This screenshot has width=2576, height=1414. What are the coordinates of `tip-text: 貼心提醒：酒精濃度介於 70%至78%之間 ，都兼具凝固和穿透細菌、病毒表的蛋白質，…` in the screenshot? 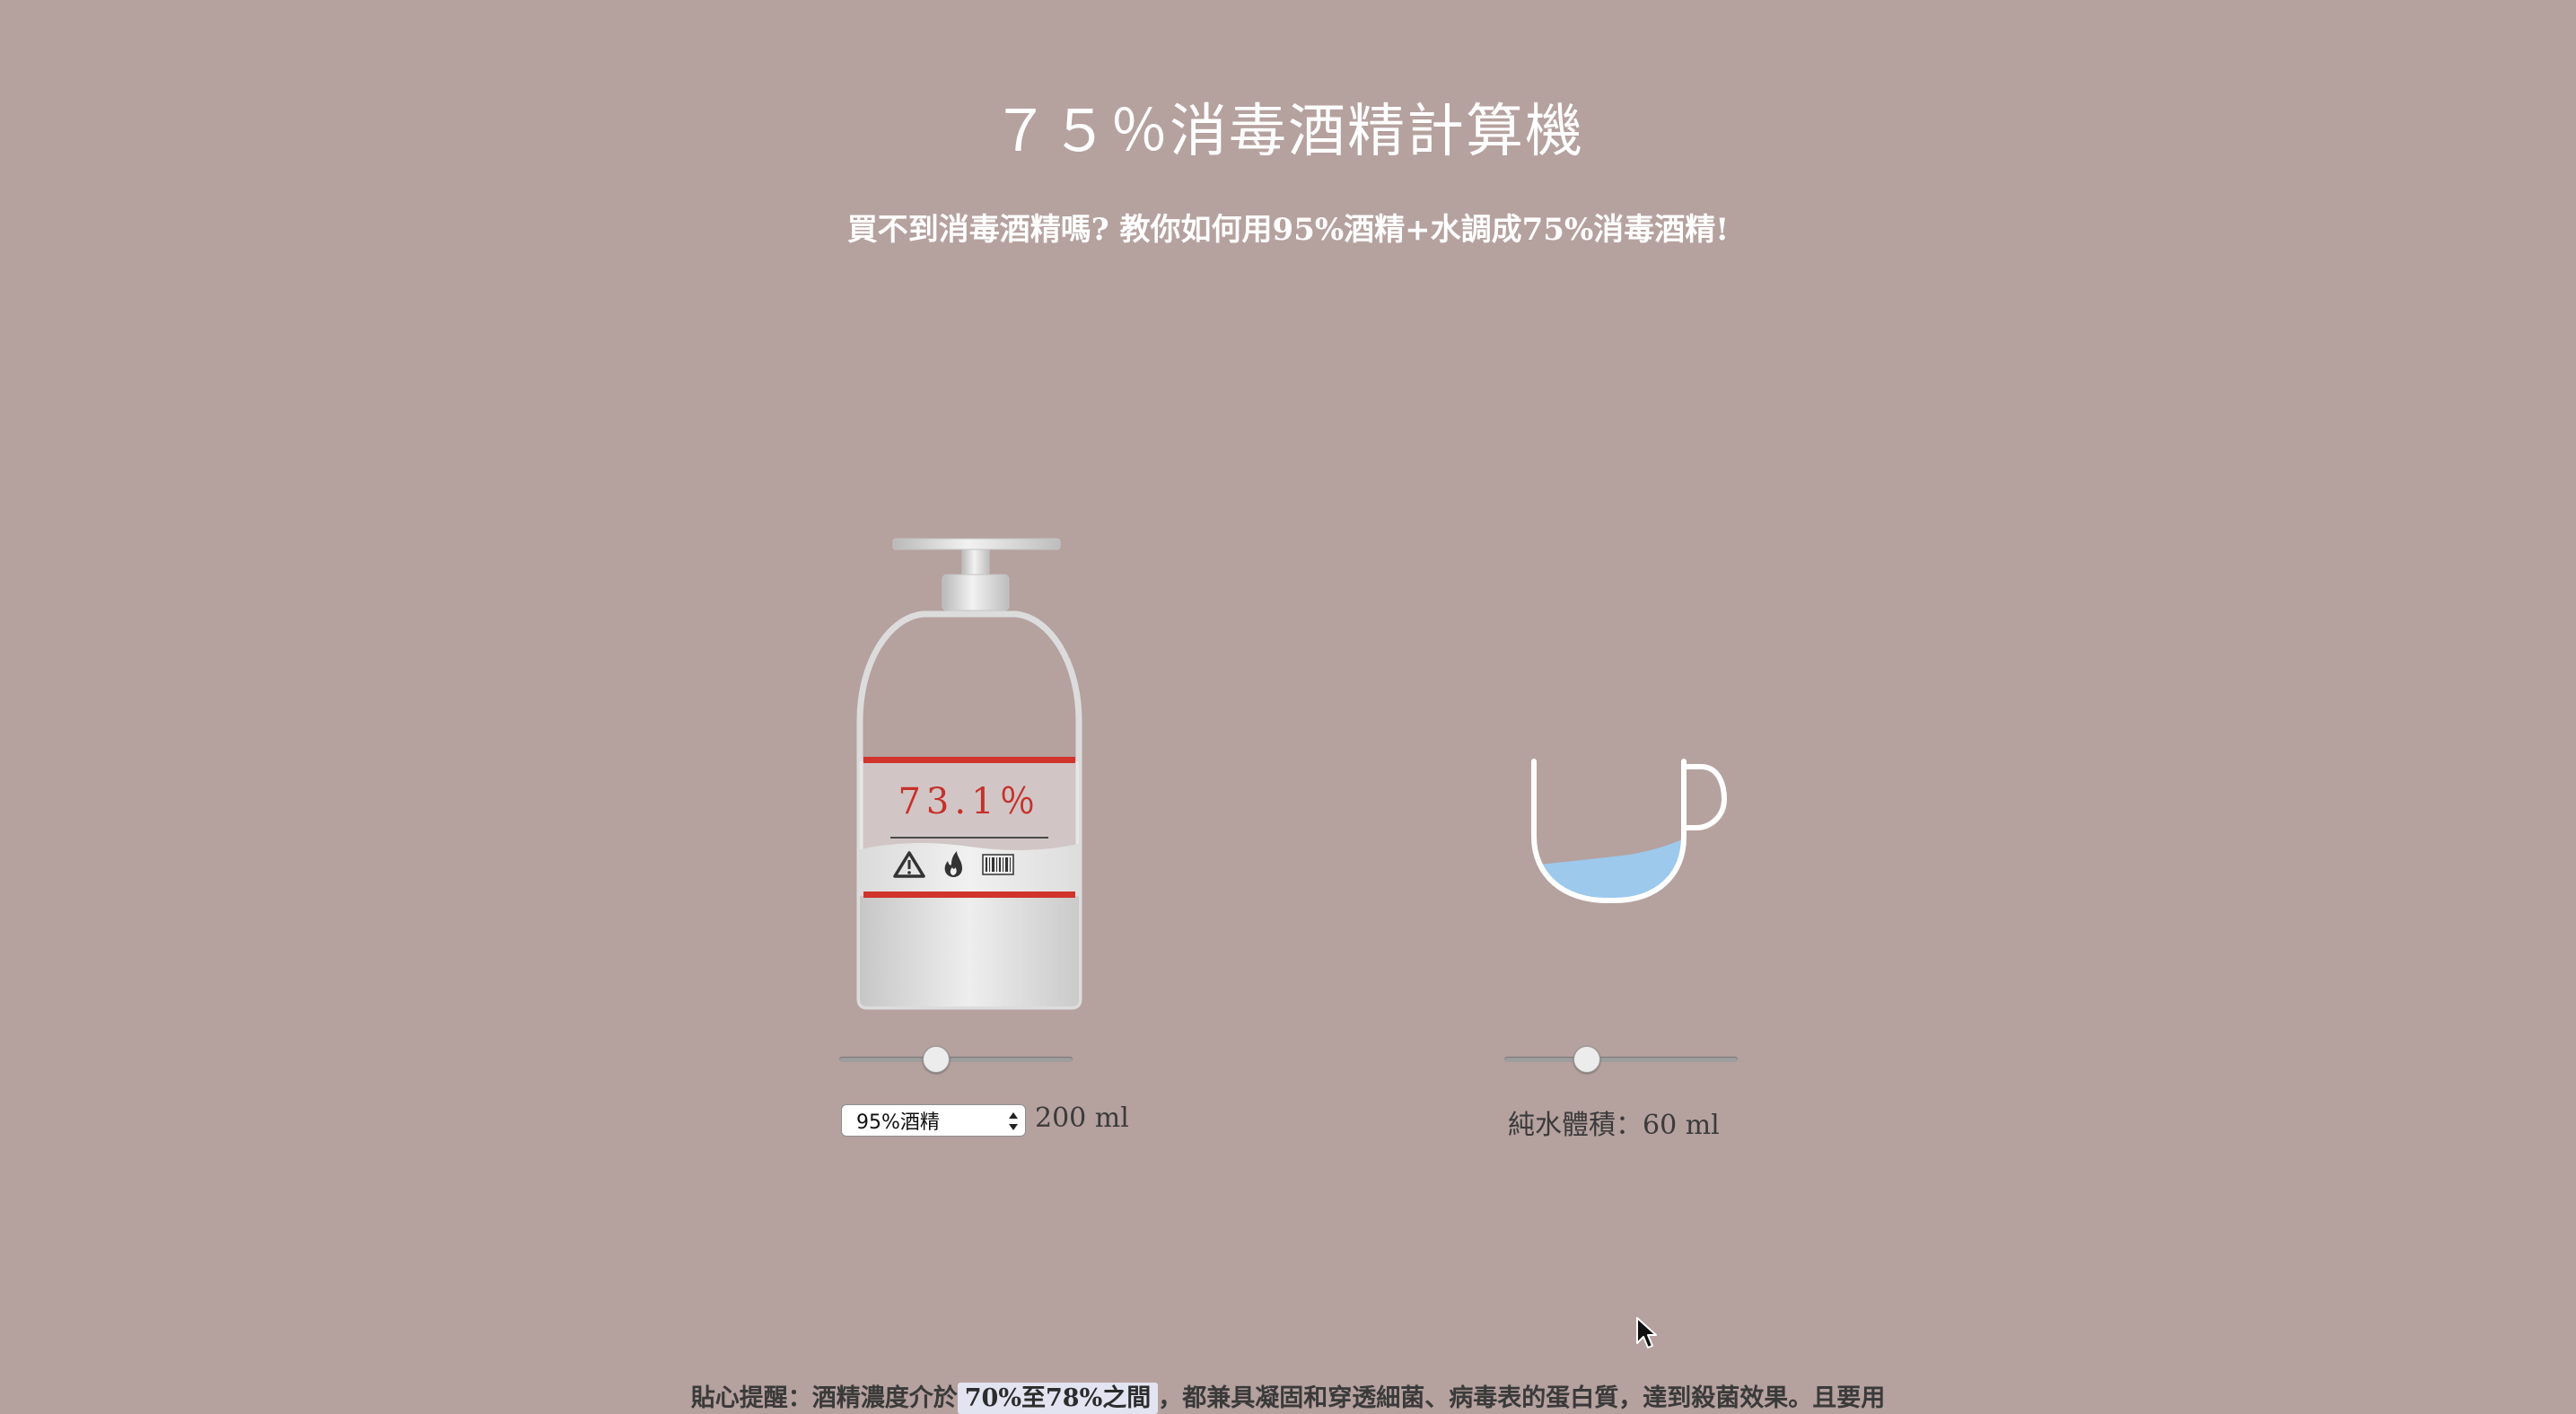 It's located at (1288, 1396).